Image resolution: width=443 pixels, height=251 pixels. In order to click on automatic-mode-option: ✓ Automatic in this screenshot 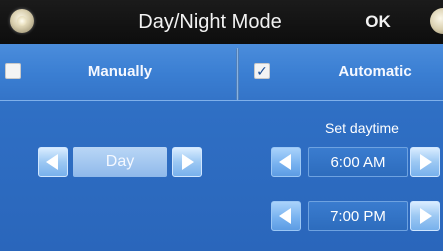, I will do `click(341, 72)`.